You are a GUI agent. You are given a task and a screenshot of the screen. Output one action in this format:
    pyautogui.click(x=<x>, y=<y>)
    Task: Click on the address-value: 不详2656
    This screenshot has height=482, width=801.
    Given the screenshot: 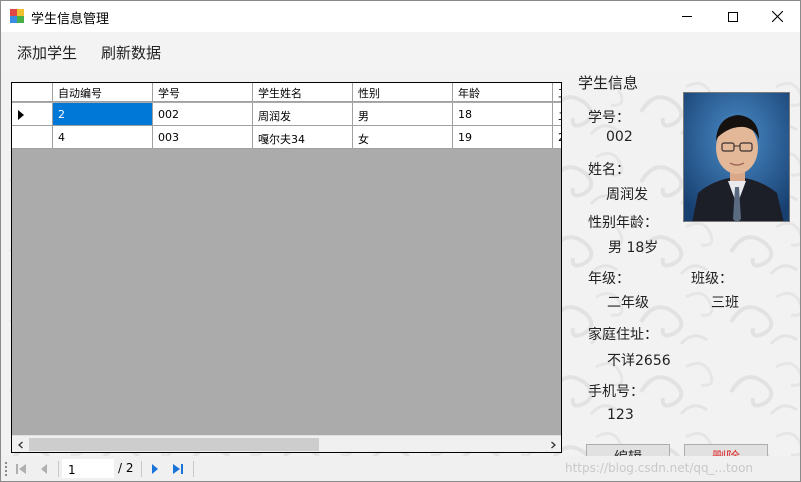 What is the action you would take?
    pyautogui.click(x=639, y=361)
    